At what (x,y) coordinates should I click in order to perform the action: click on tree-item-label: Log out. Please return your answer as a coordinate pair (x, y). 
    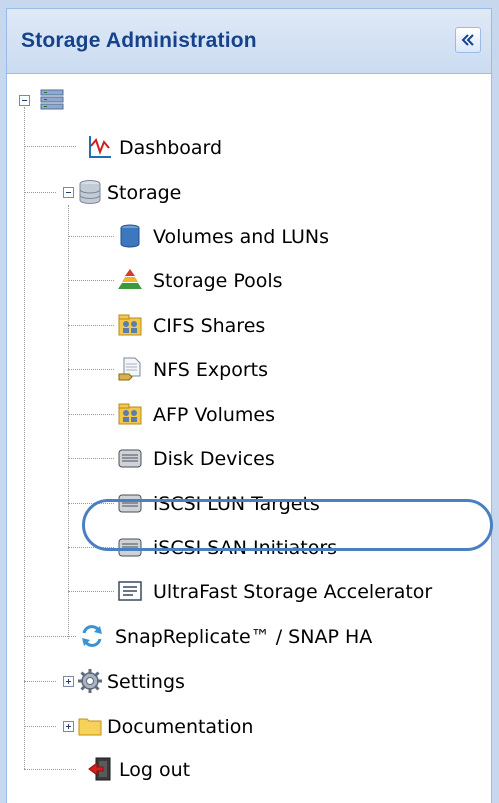
    Looking at the image, I should click on (155, 770).